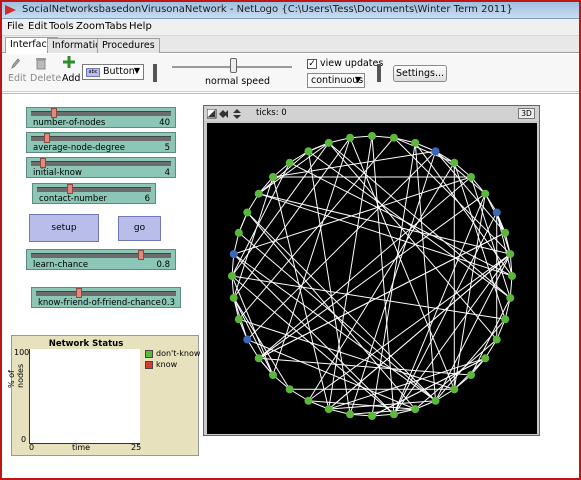 The image size is (581, 480). What do you see at coordinates (101, 259) in the screenshot?
I see `slider-learn-chance: learn-chance 0.8` at bounding box center [101, 259].